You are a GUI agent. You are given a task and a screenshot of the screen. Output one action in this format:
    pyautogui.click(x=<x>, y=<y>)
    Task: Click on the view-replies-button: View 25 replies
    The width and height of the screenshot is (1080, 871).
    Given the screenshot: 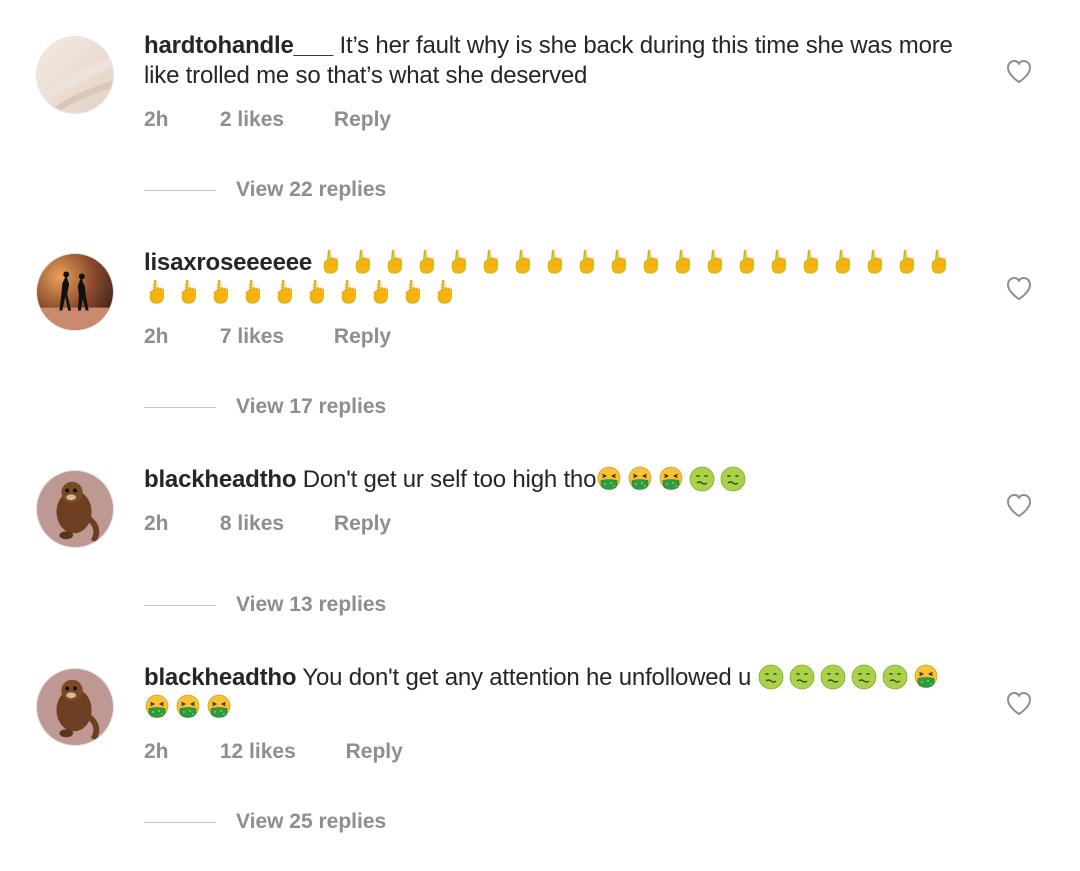 What is the action you would take?
    pyautogui.click(x=265, y=822)
    